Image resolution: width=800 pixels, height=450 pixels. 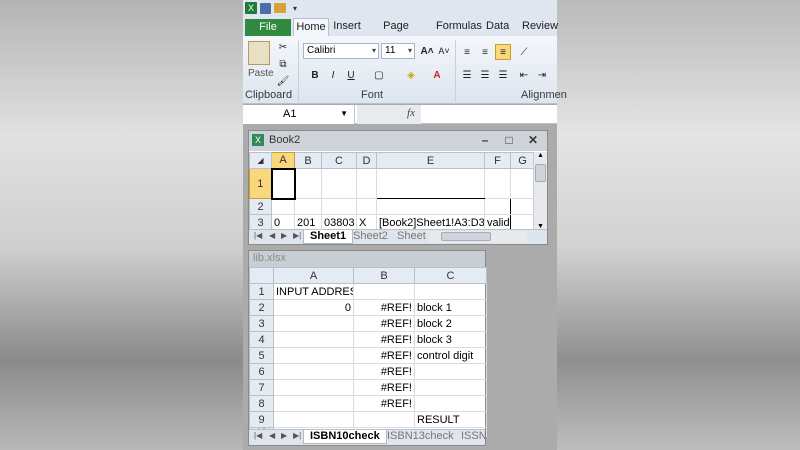 What do you see at coordinates (540, 191) in the screenshot?
I see `vertical-scrollbar: ▲ ▼` at bounding box center [540, 191].